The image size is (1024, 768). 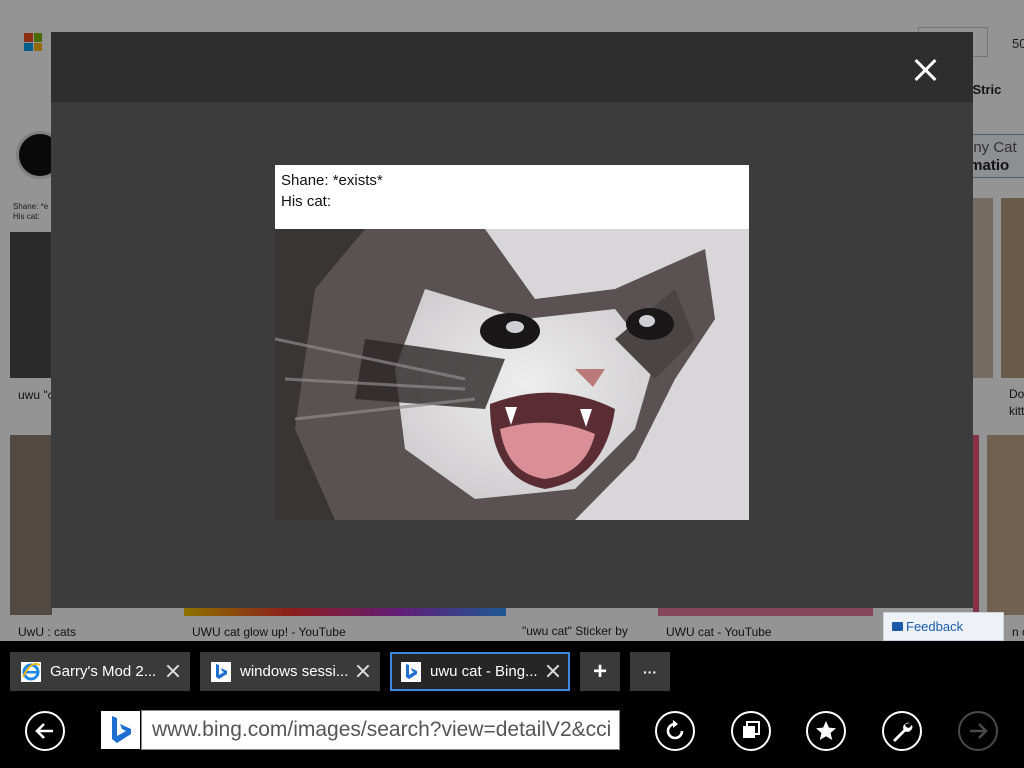 What do you see at coordinates (943, 626) in the screenshot?
I see `feedback-button: Feedback` at bounding box center [943, 626].